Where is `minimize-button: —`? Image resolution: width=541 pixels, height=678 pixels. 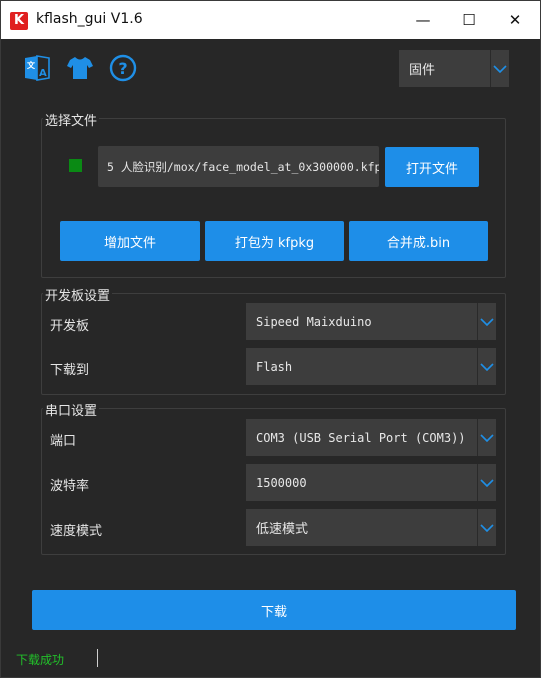 minimize-button: — is located at coordinates (423, 20).